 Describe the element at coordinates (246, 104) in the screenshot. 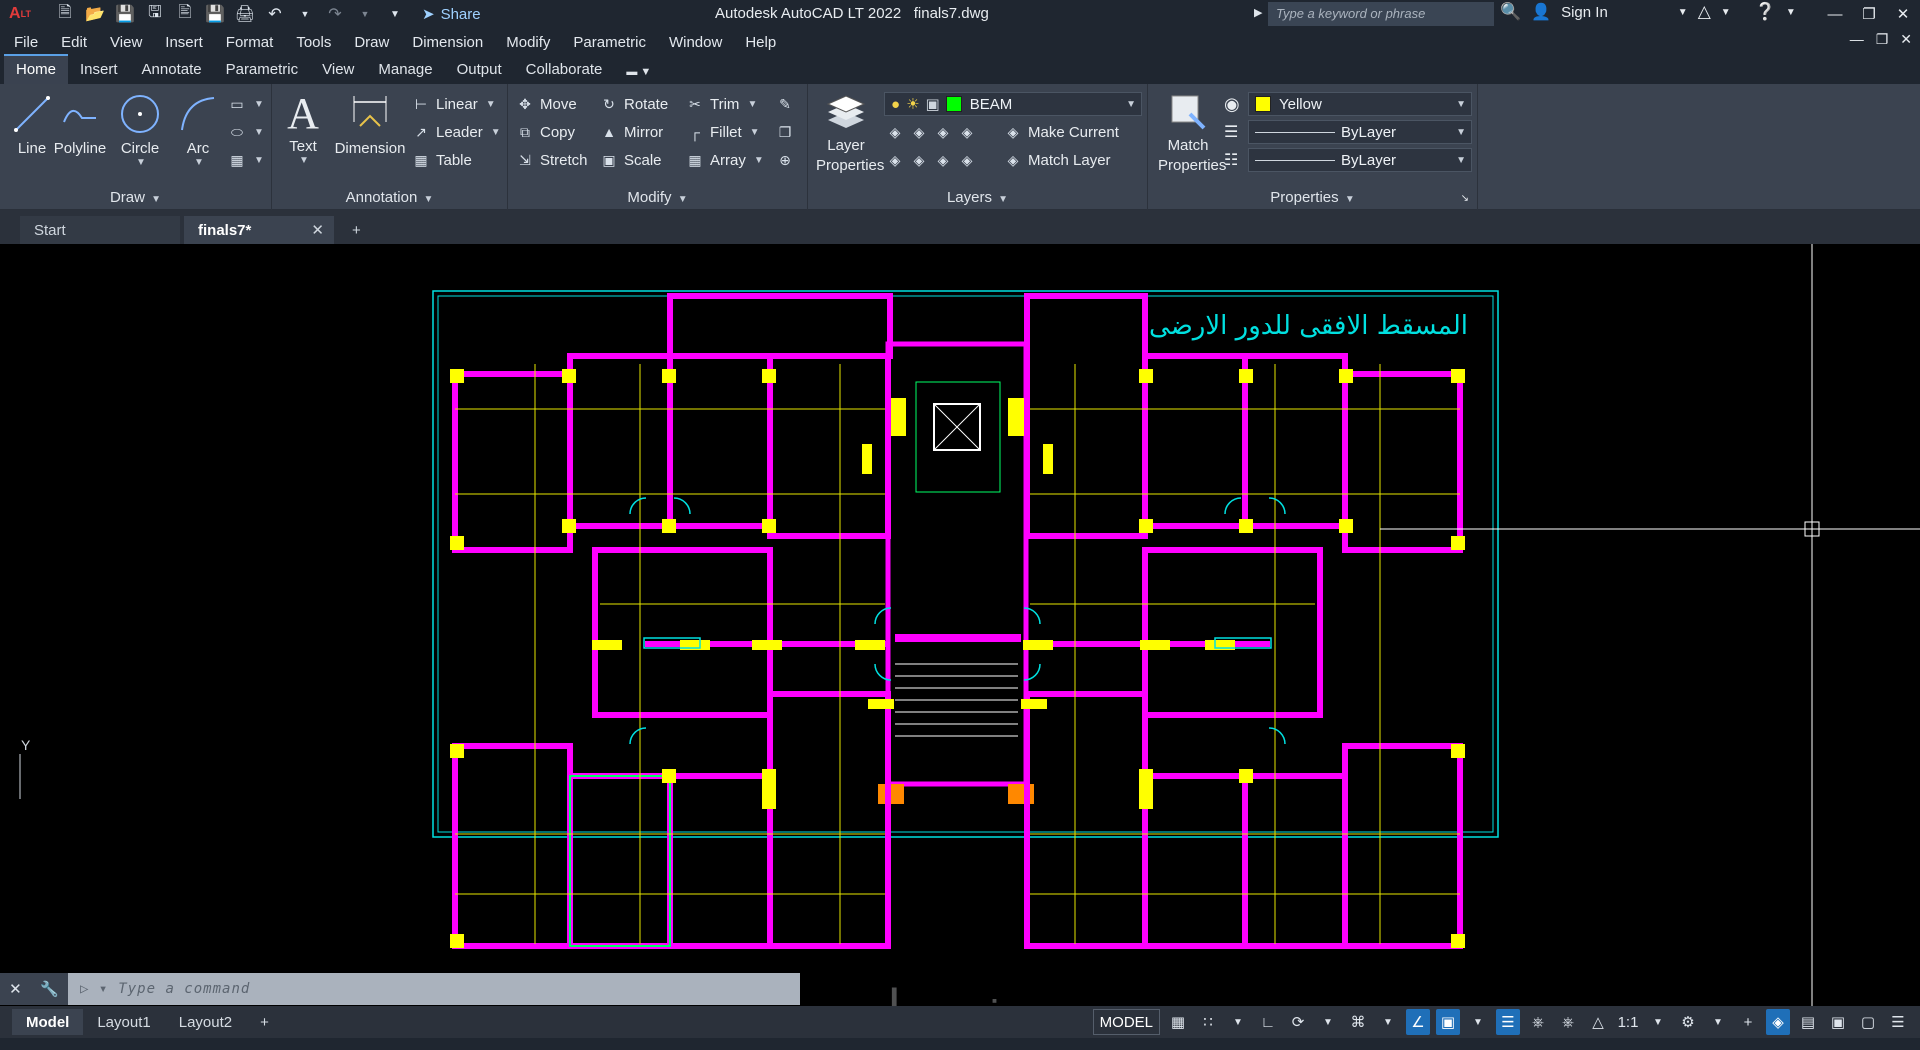

I see `rectangle-tool: ▭ ▼` at that location.